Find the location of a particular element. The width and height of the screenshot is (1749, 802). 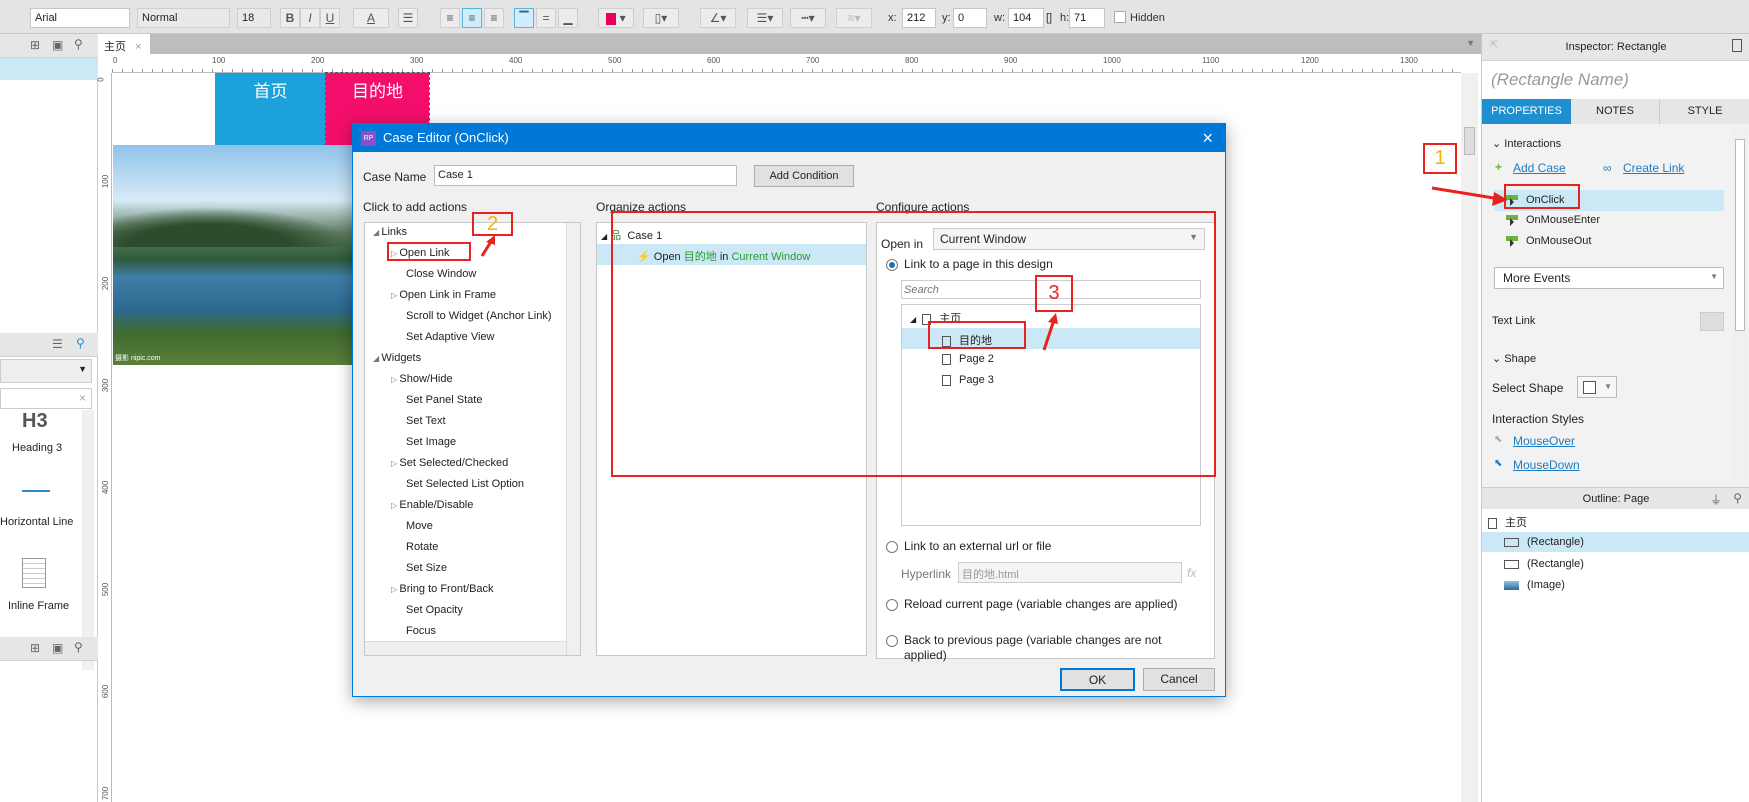

w-input: 104 is located at coordinates (1026, 18).